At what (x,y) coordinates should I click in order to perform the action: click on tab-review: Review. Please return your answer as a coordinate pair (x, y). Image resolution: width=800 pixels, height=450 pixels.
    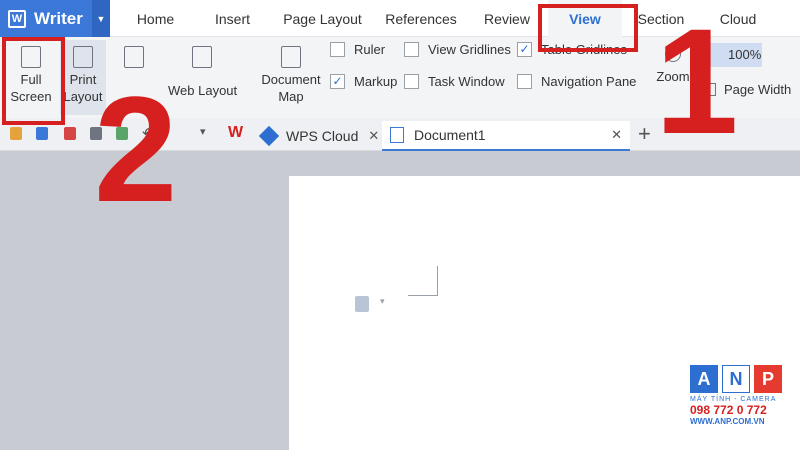
    Looking at the image, I should click on (507, 18).